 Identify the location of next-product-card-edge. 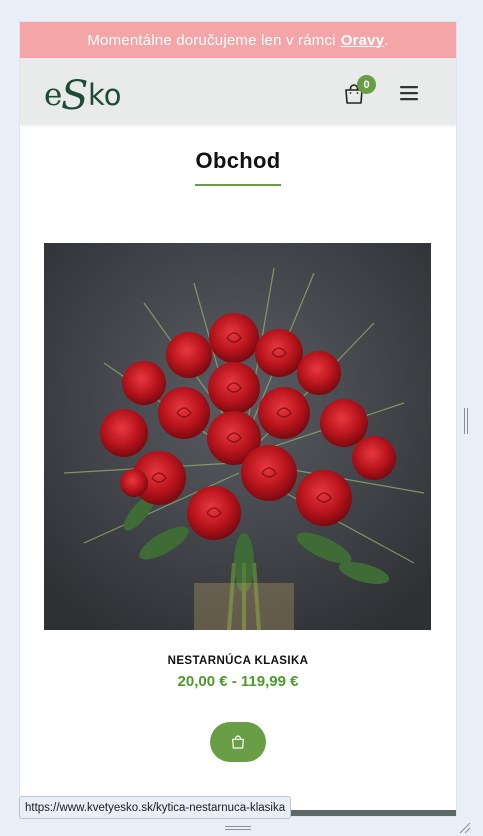
(363, 813).